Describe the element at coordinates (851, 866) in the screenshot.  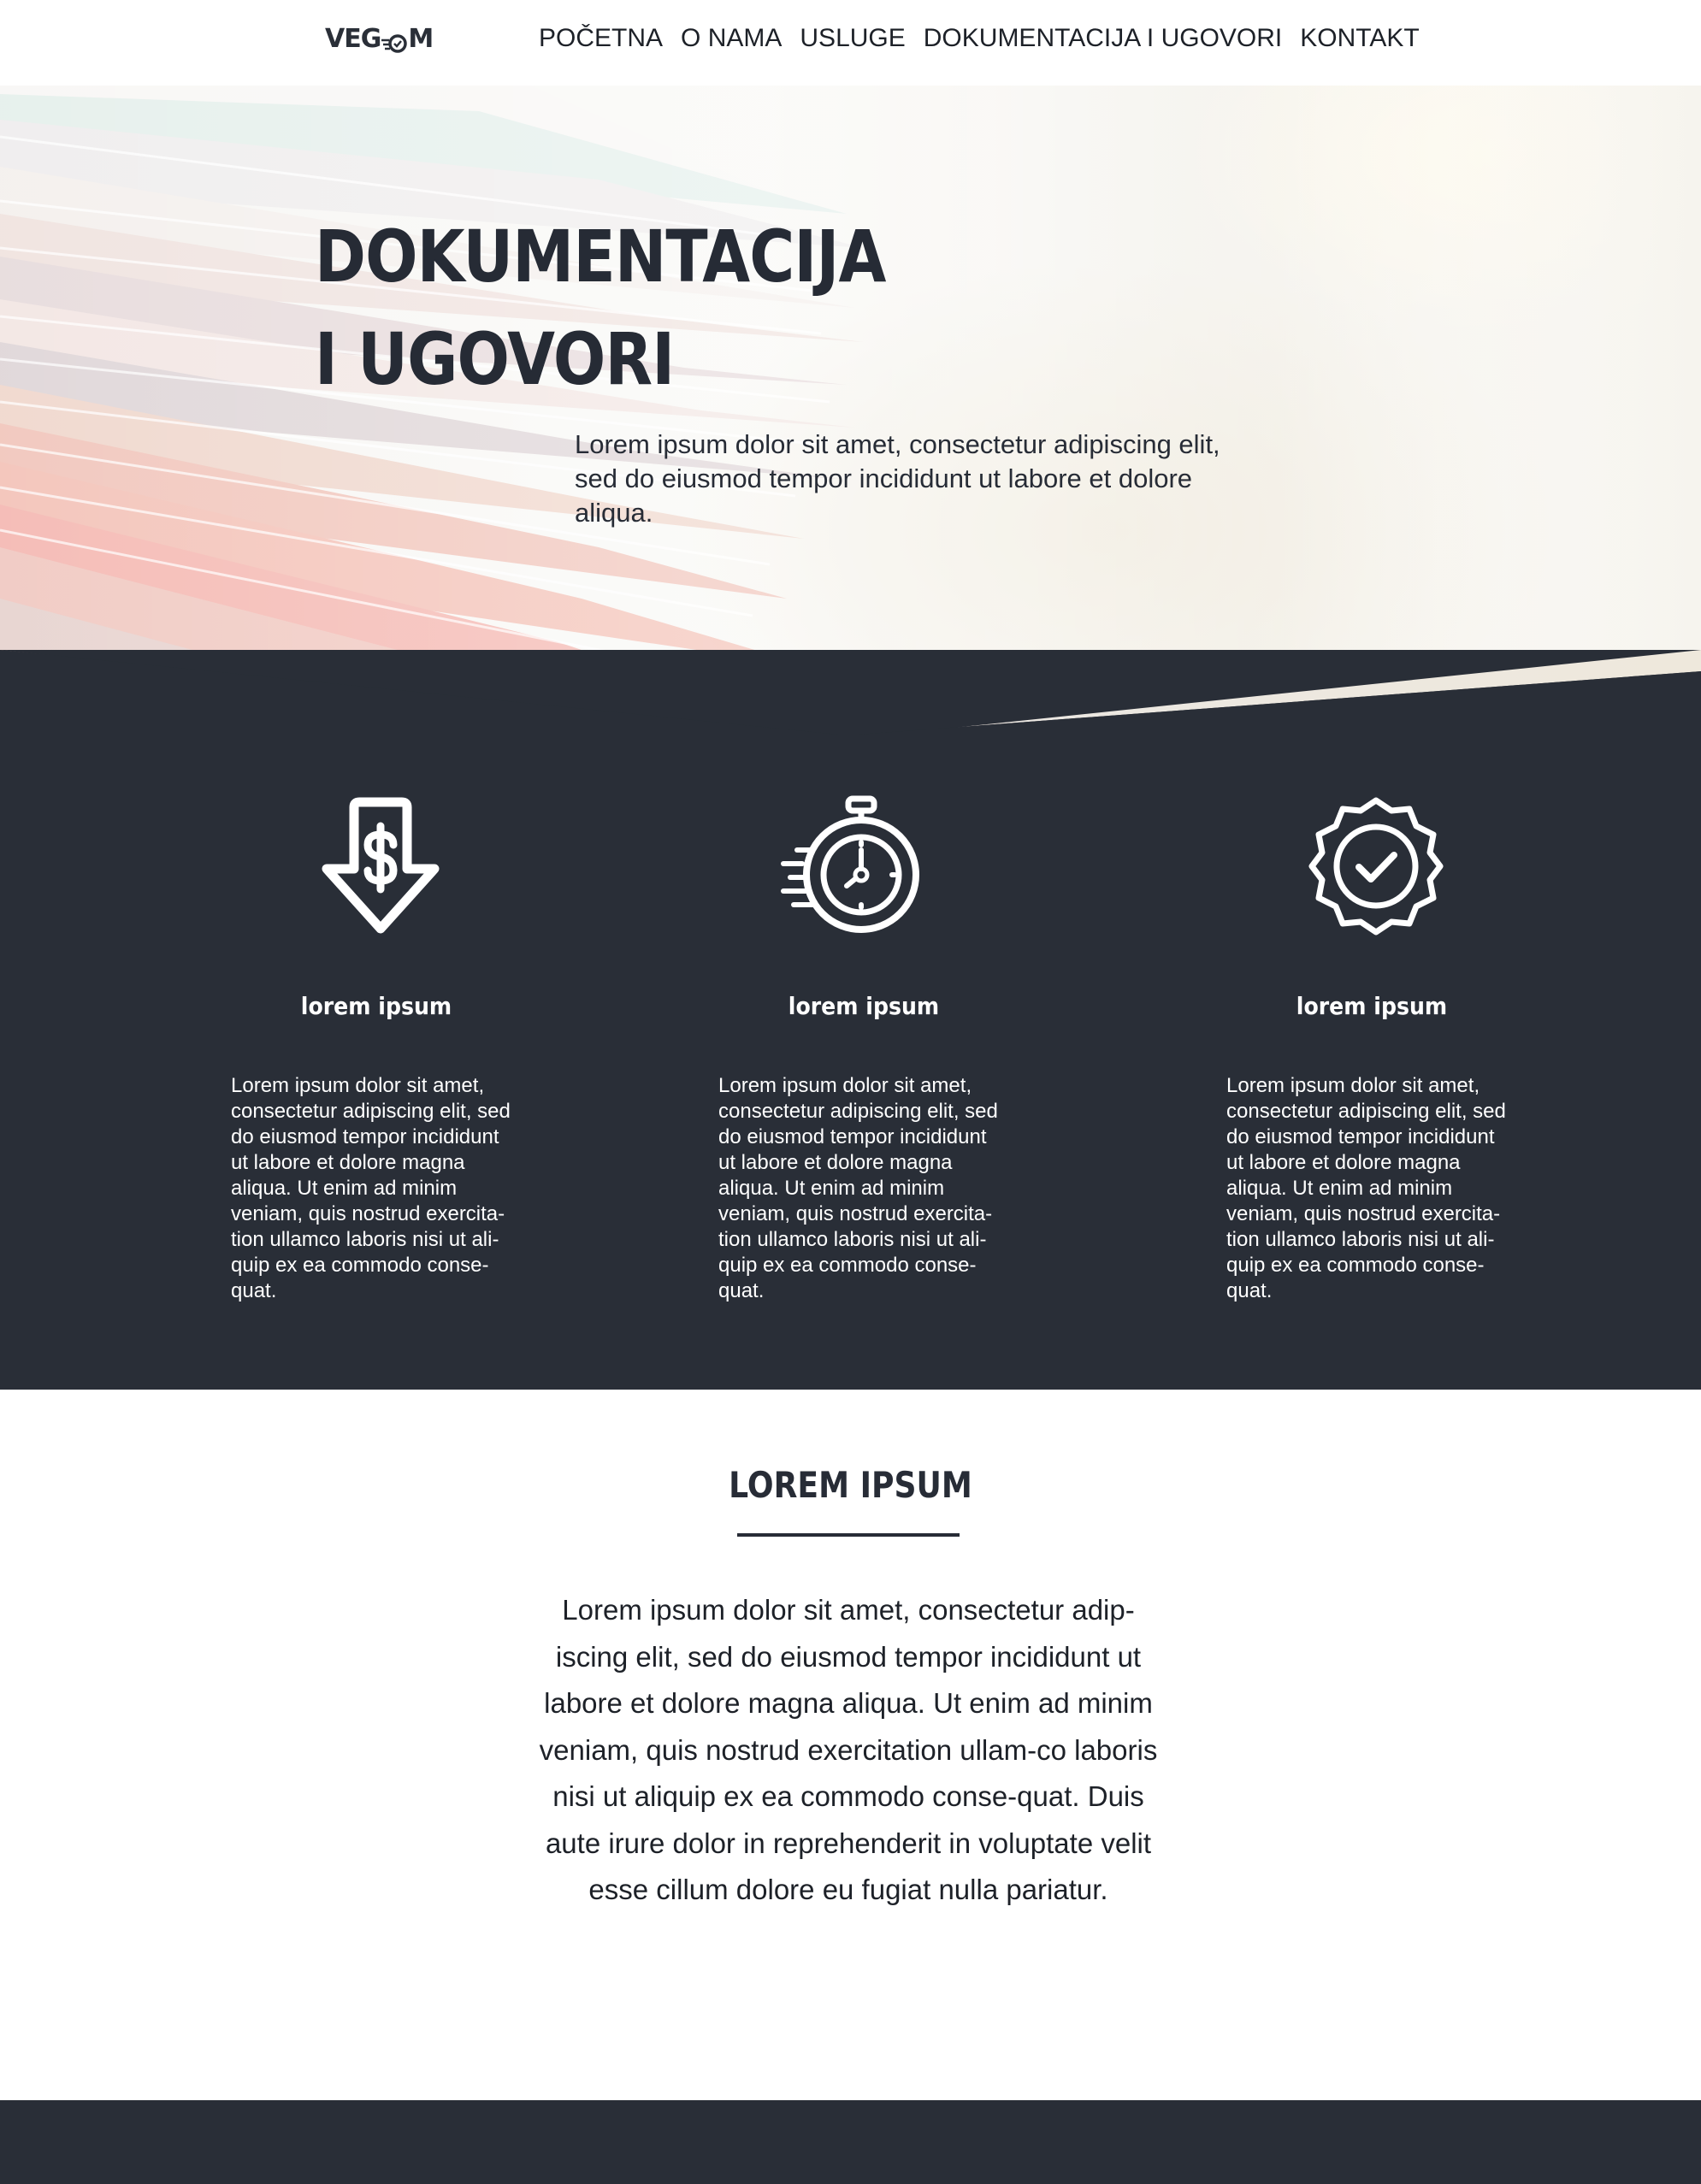
I see `stopwatch-icon` at that location.